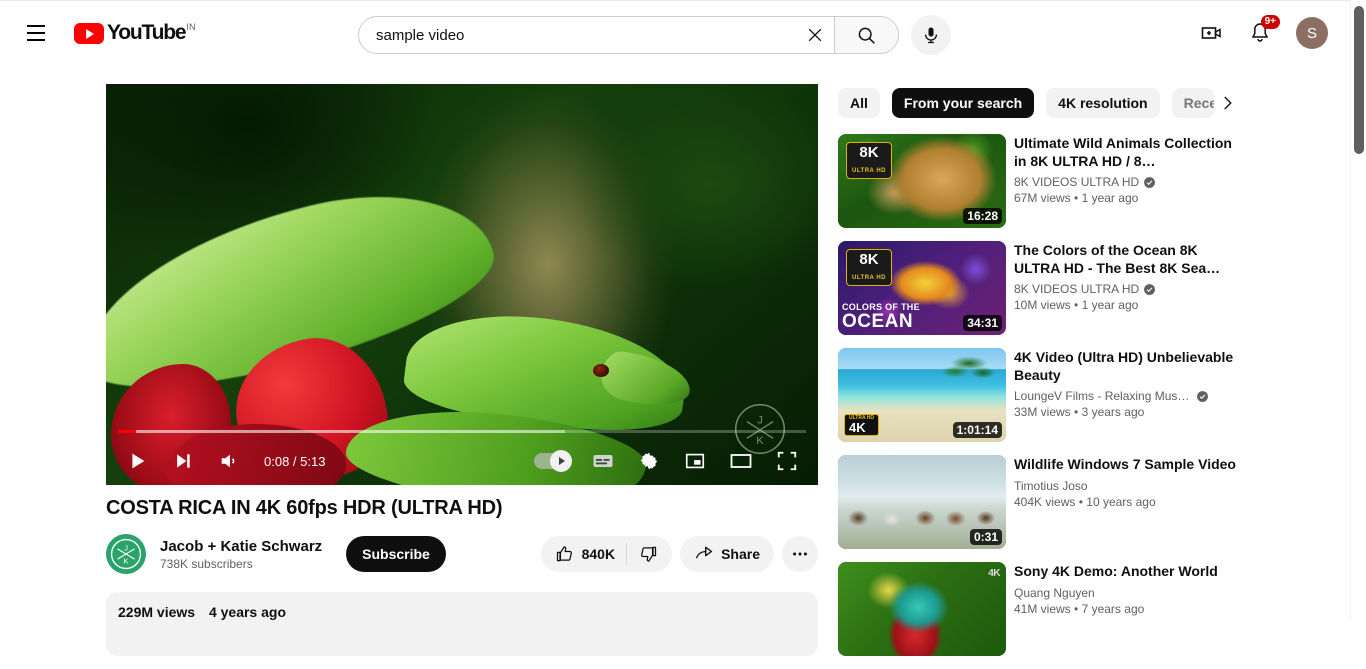  I want to click on create-video-button, so click(1212, 33).